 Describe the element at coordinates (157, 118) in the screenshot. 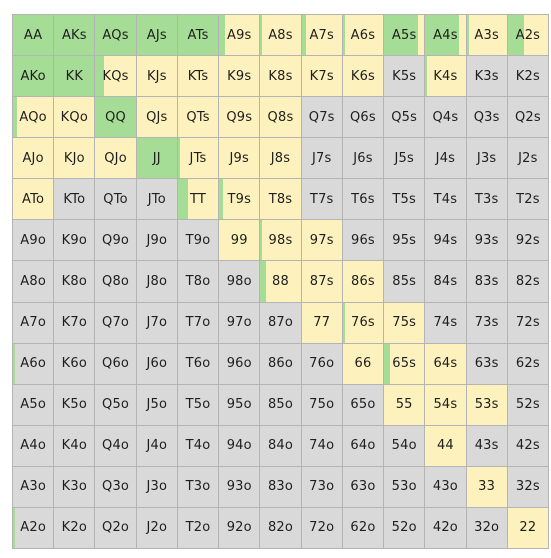

I see `hand-cell-qjs: QJs` at that location.